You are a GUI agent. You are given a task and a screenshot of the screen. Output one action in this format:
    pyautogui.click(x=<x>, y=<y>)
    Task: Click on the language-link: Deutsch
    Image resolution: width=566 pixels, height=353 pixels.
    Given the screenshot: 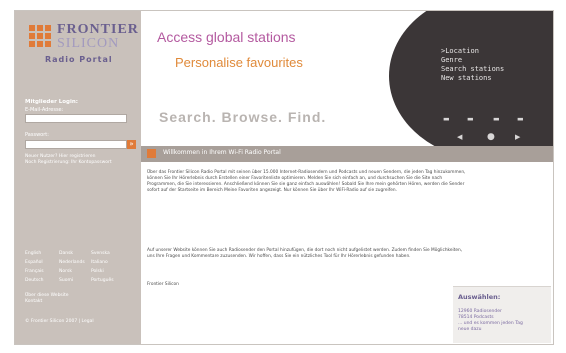 What is the action you would take?
    pyautogui.click(x=34, y=280)
    